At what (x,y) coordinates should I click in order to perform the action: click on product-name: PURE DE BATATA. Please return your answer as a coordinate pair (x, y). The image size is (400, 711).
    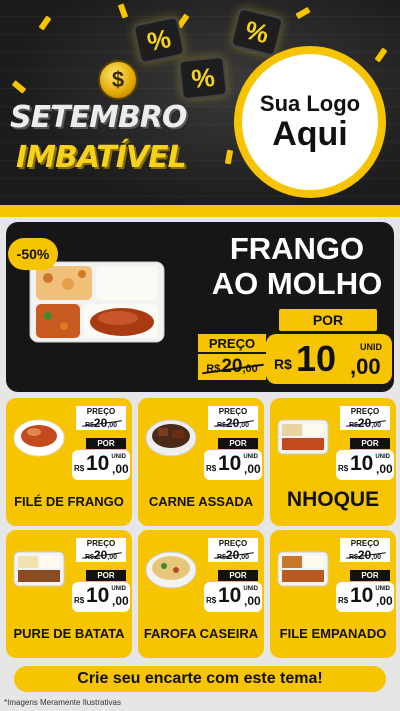
    Looking at the image, I should click on (69, 633).